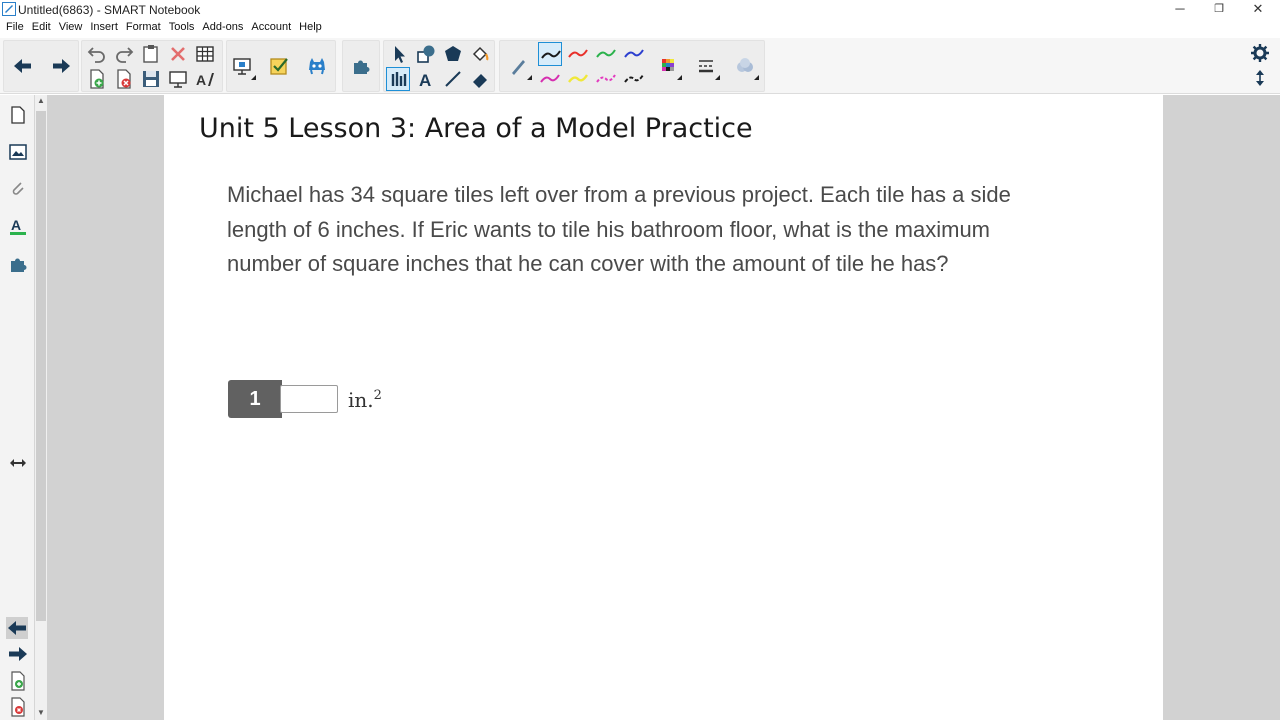  I want to click on color-grid-icon, so click(669, 67).